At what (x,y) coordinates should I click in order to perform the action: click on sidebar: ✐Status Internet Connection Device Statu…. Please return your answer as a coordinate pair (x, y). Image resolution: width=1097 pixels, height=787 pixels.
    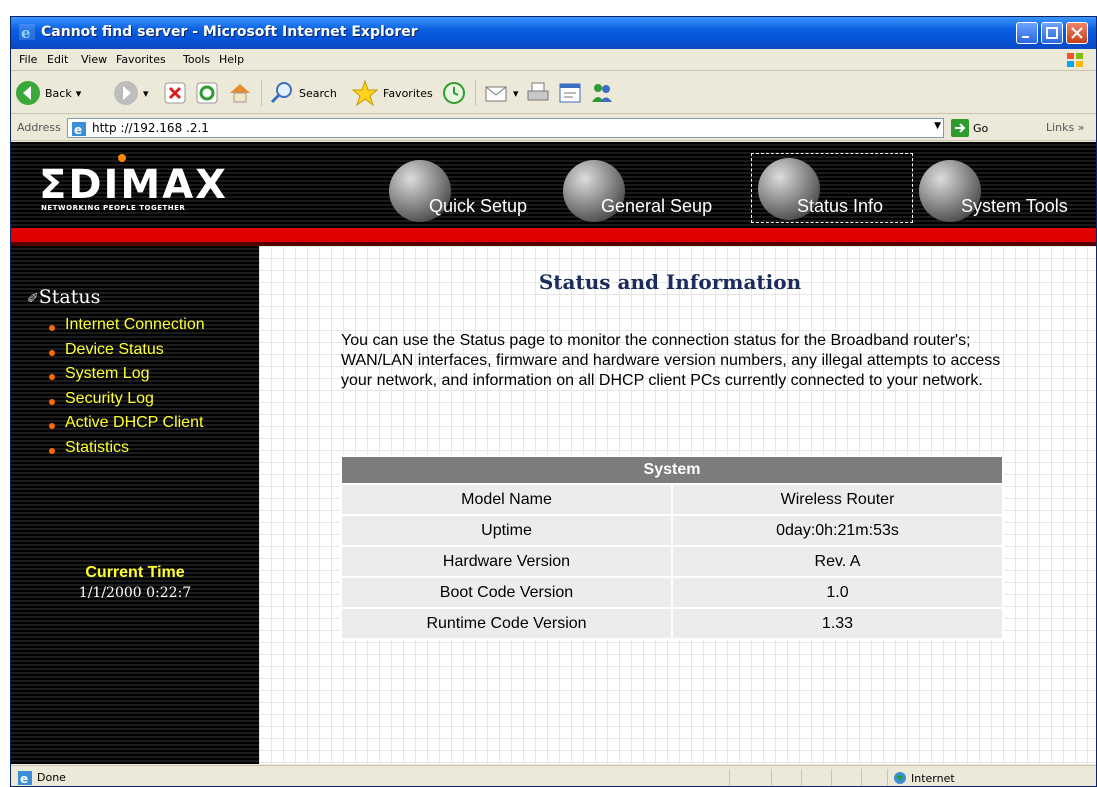
    Looking at the image, I should click on (135, 505).